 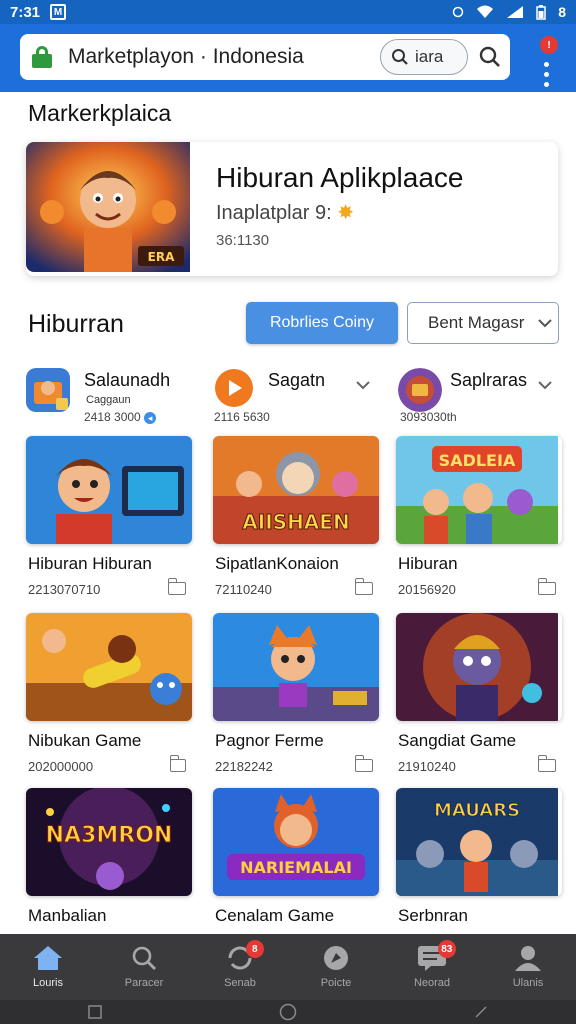 What do you see at coordinates (549, 45) in the screenshot?
I see `notification-badge: !` at bounding box center [549, 45].